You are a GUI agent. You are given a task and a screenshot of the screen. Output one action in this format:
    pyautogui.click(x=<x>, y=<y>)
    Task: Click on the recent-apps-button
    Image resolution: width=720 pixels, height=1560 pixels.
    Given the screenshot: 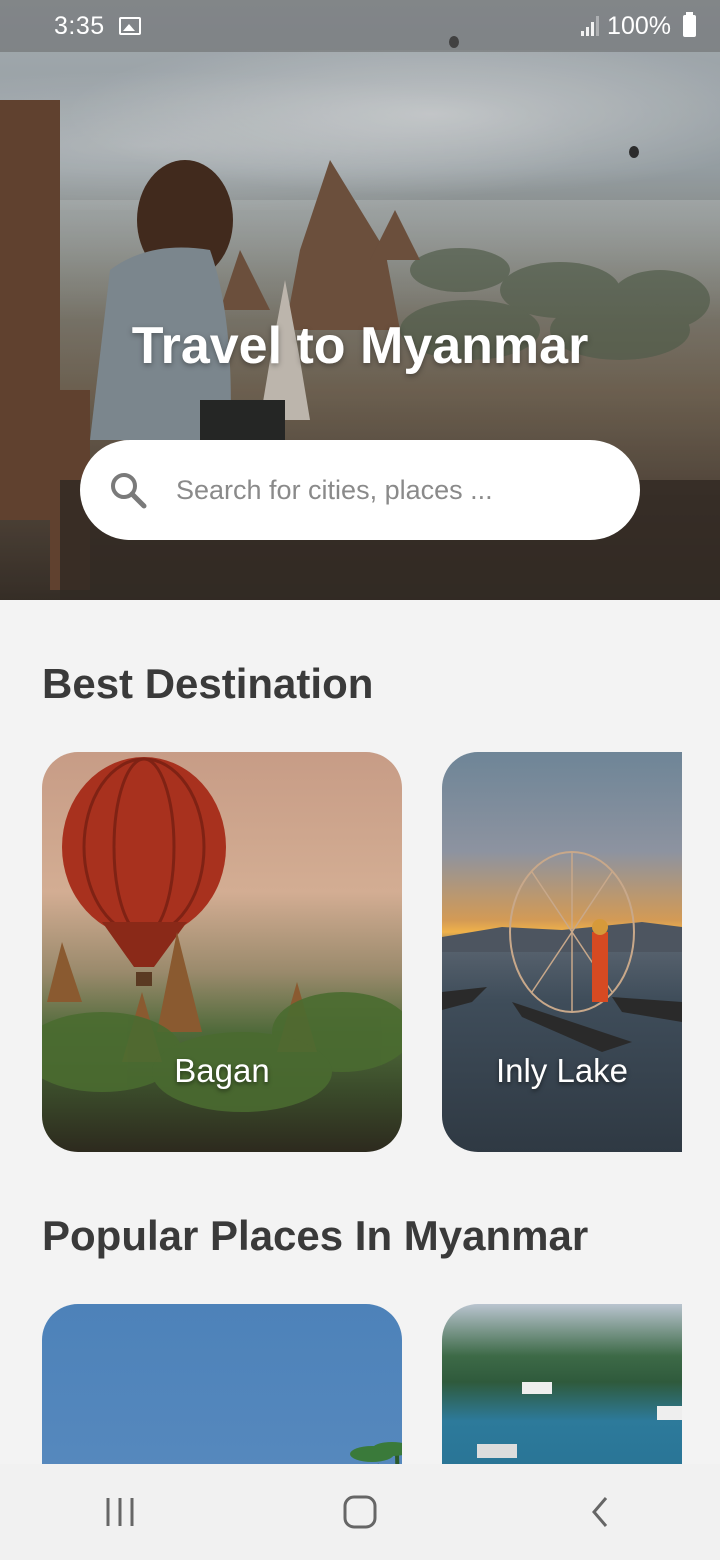 What is the action you would take?
    pyautogui.click(x=120, y=1512)
    